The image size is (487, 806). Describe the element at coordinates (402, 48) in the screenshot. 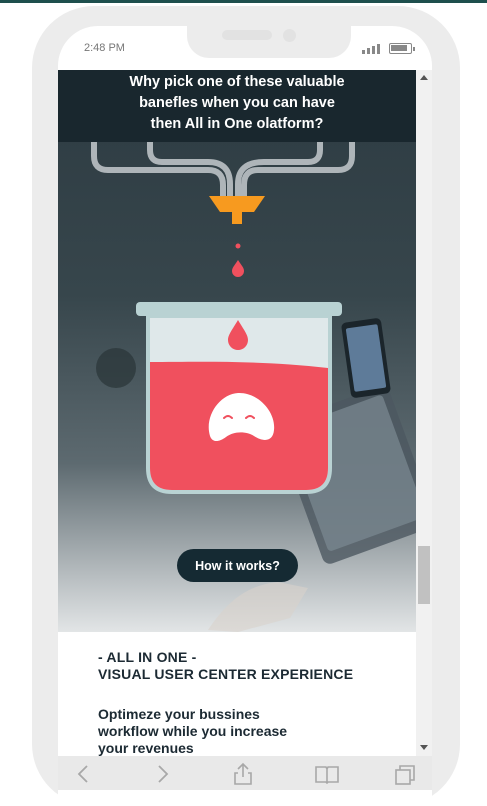

I see `battery-icon` at that location.